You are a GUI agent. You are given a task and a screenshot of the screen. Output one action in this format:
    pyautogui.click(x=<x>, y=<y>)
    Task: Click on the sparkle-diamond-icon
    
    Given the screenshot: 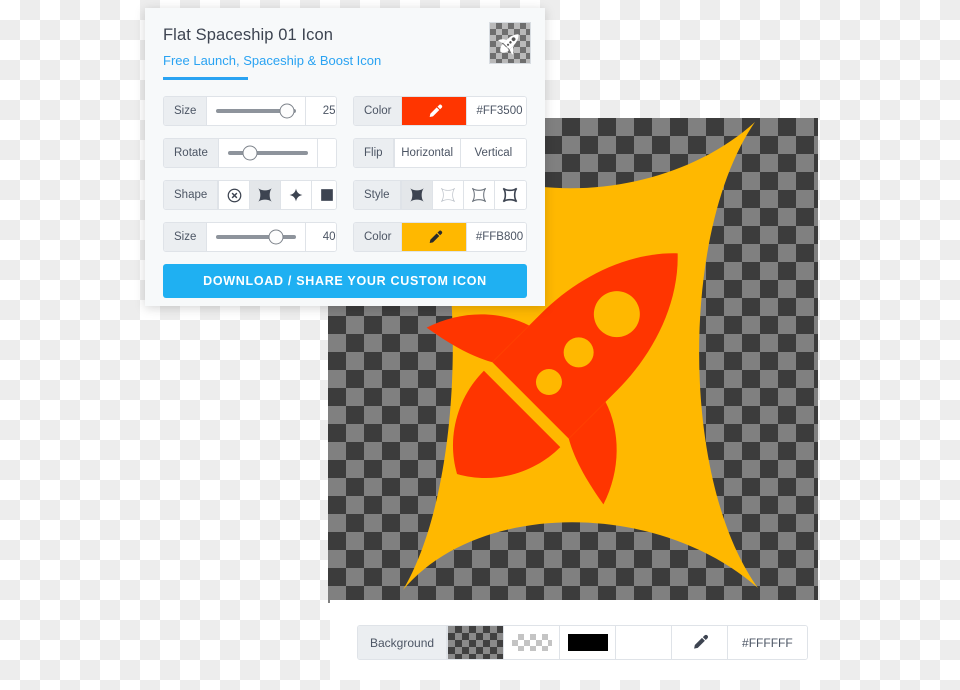 What is the action you would take?
    pyautogui.click(x=296, y=195)
    